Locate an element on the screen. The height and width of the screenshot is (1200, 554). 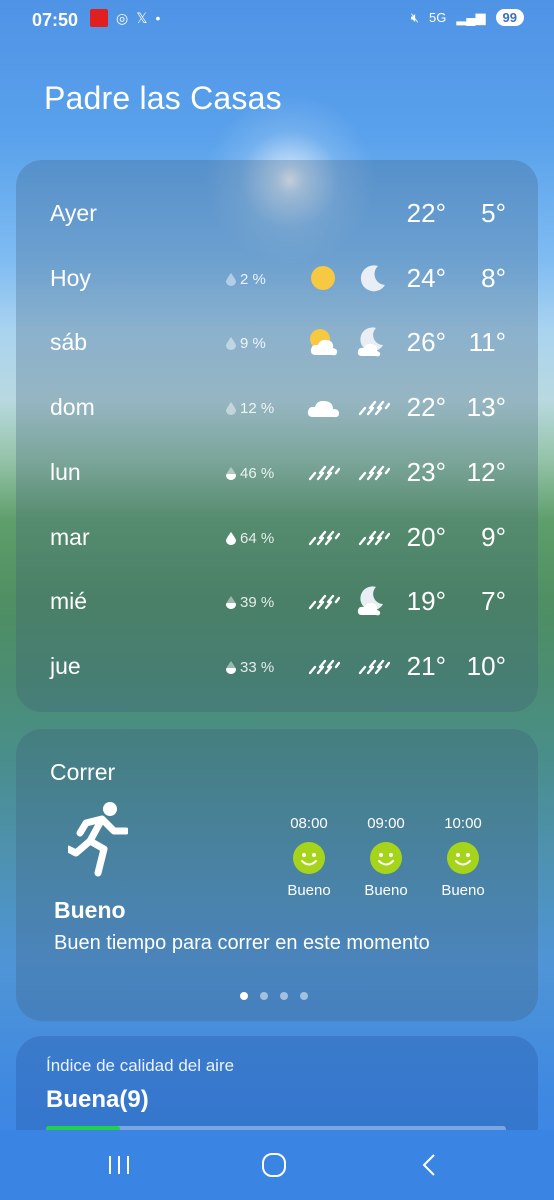
low-temp: 13° is located at coordinates (486, 407).